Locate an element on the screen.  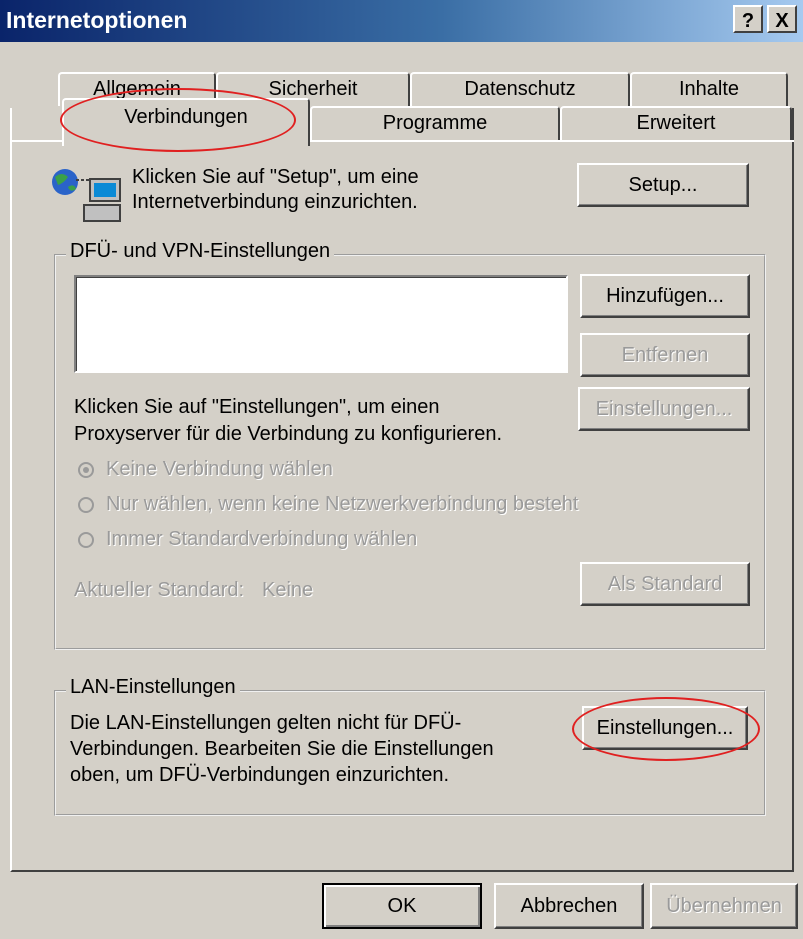
dialup-vpn-legend: DFÜ- und VPN-Einstellungen is located at coordinates (200, 251).